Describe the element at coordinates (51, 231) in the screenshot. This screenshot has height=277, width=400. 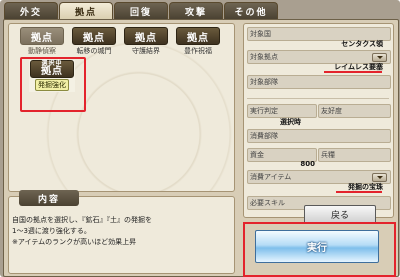
I see `description-line: 1～3週に渡り強化する。` at that location.